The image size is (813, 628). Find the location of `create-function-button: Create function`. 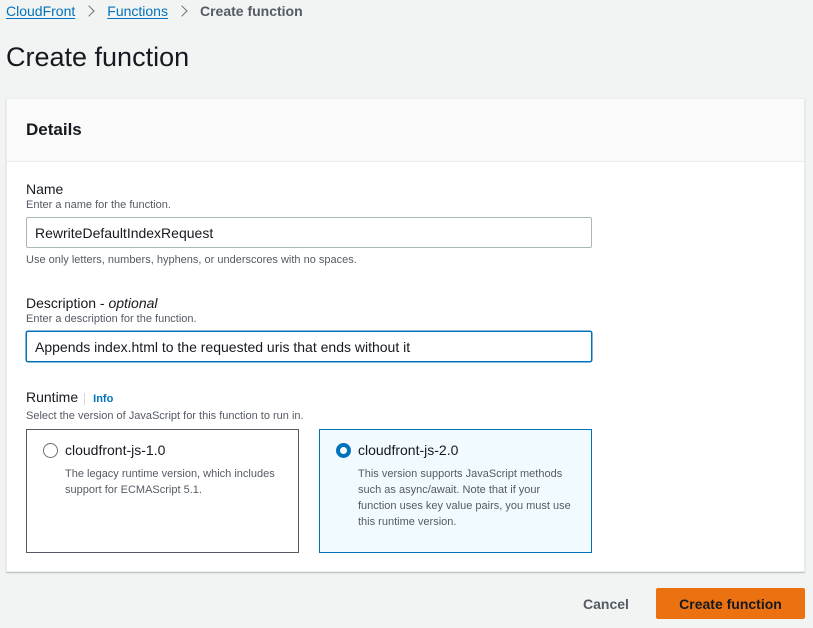

create-function-button: Create function is located at coordinates (730, 603).